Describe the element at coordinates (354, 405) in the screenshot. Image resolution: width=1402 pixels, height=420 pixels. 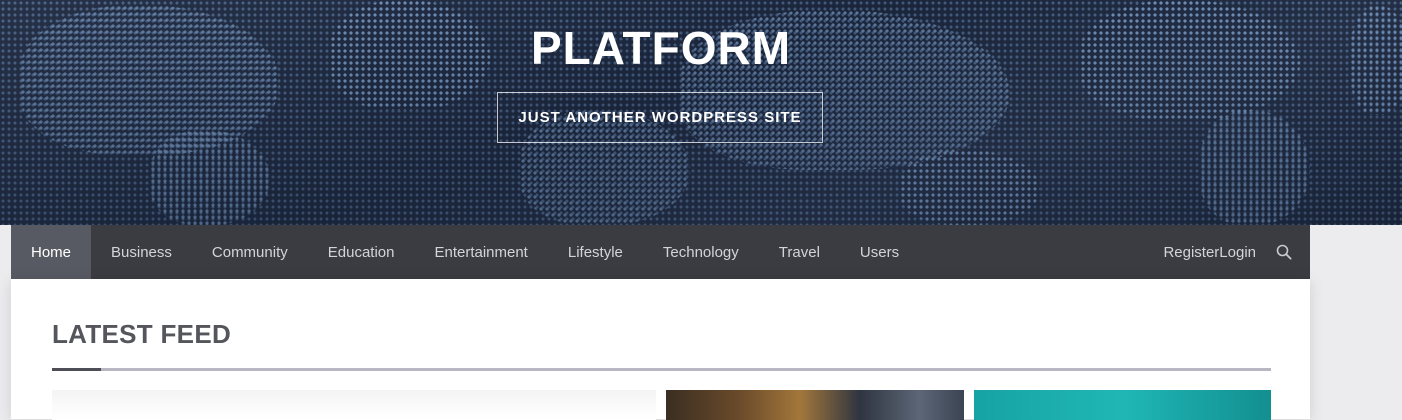
I see `featured-post-thumbnail` at that location.